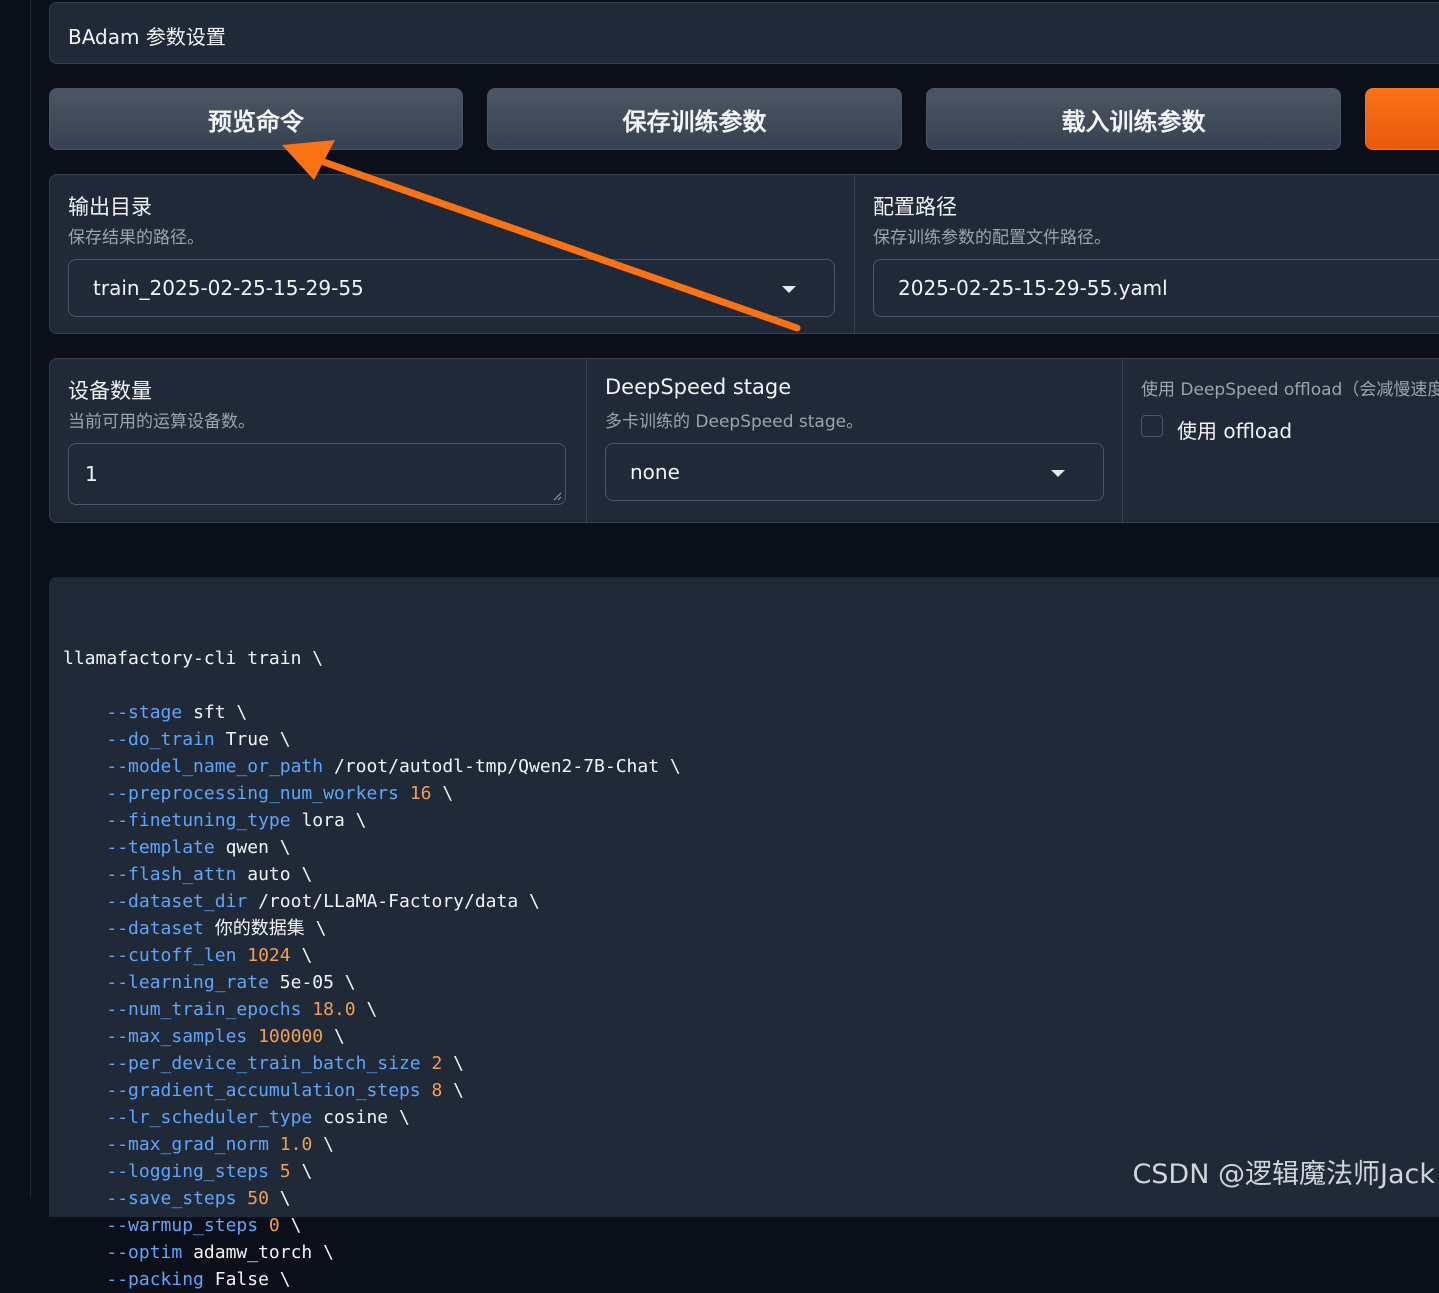 The width and height of the screenshot is (1439, 1293). Describe the element at coordinates (269, 874) in the screenshot. I see `command-value: auto` at that location.